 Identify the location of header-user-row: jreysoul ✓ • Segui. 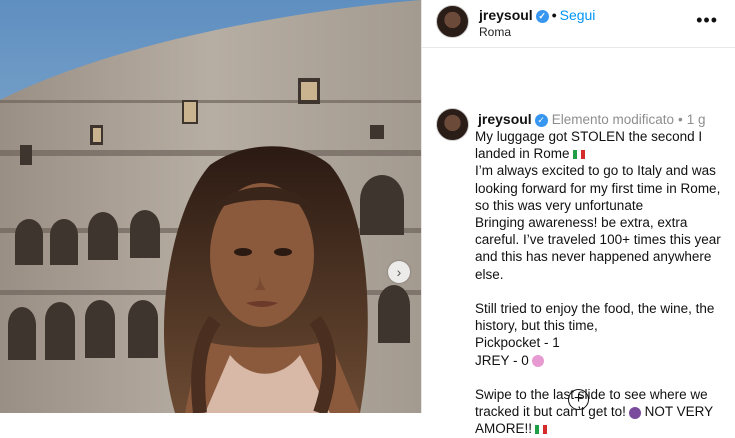
(537, 15).